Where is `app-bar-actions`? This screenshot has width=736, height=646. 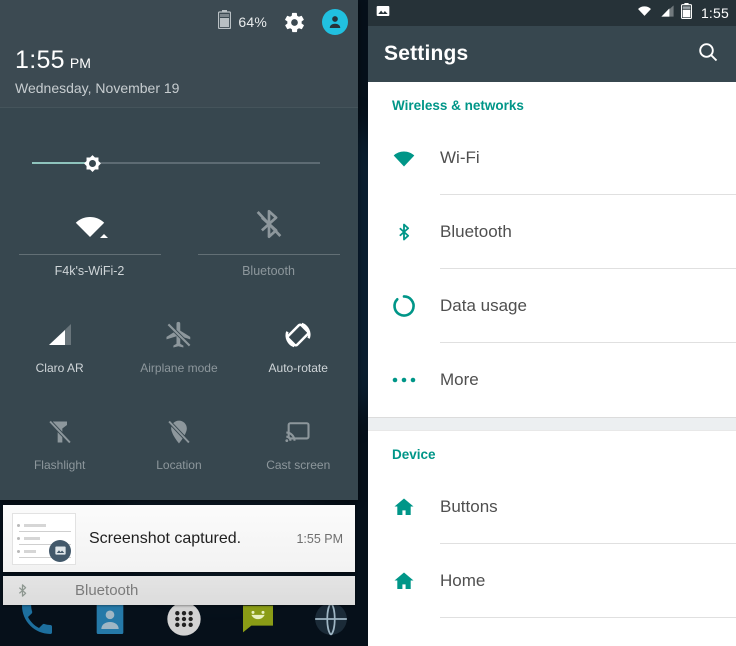 app-bar-actions is located at coordinates (708, 54).